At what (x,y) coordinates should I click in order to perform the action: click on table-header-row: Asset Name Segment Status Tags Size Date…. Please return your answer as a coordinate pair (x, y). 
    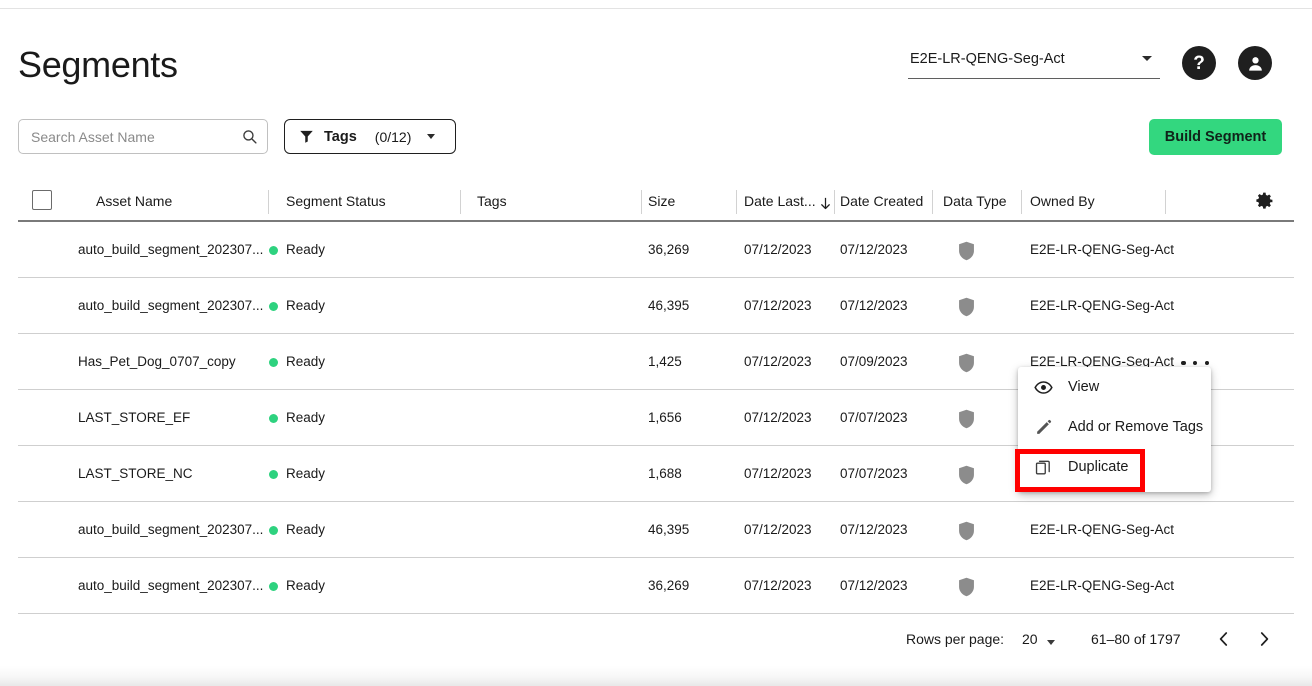
    Looking at the image, I should click on (656, 202).